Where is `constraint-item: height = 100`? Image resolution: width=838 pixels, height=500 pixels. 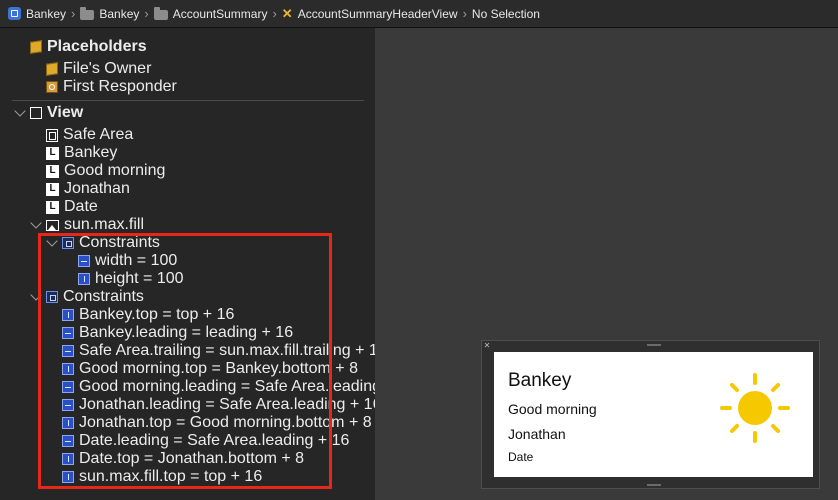
constraint-item: height = 100 is located at coordinates (131, 279).